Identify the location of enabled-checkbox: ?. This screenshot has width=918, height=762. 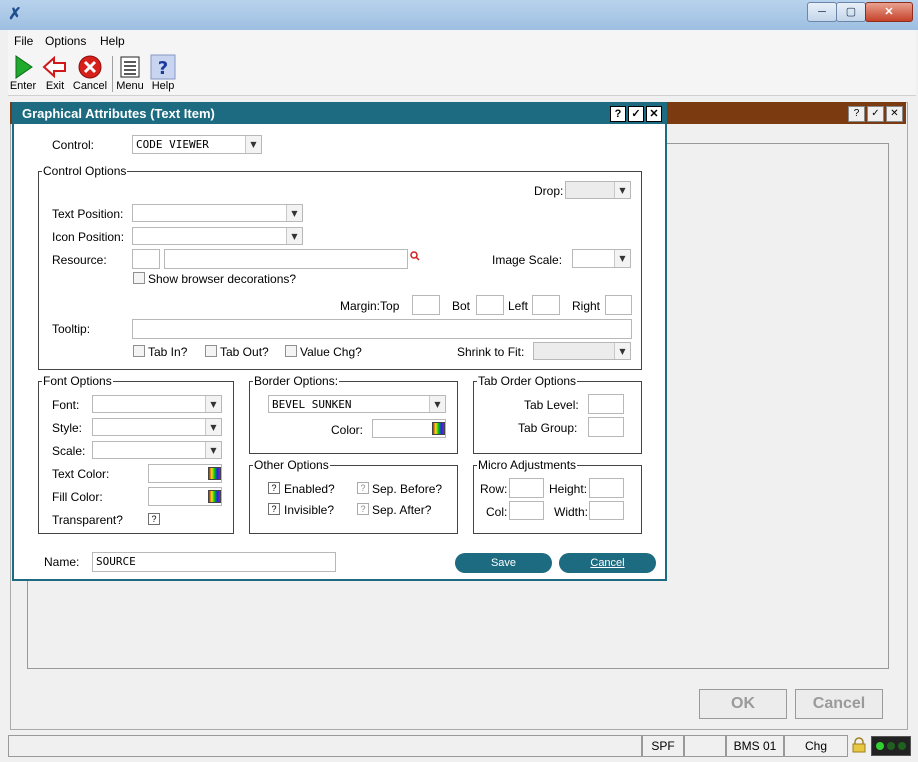
(274, 488).